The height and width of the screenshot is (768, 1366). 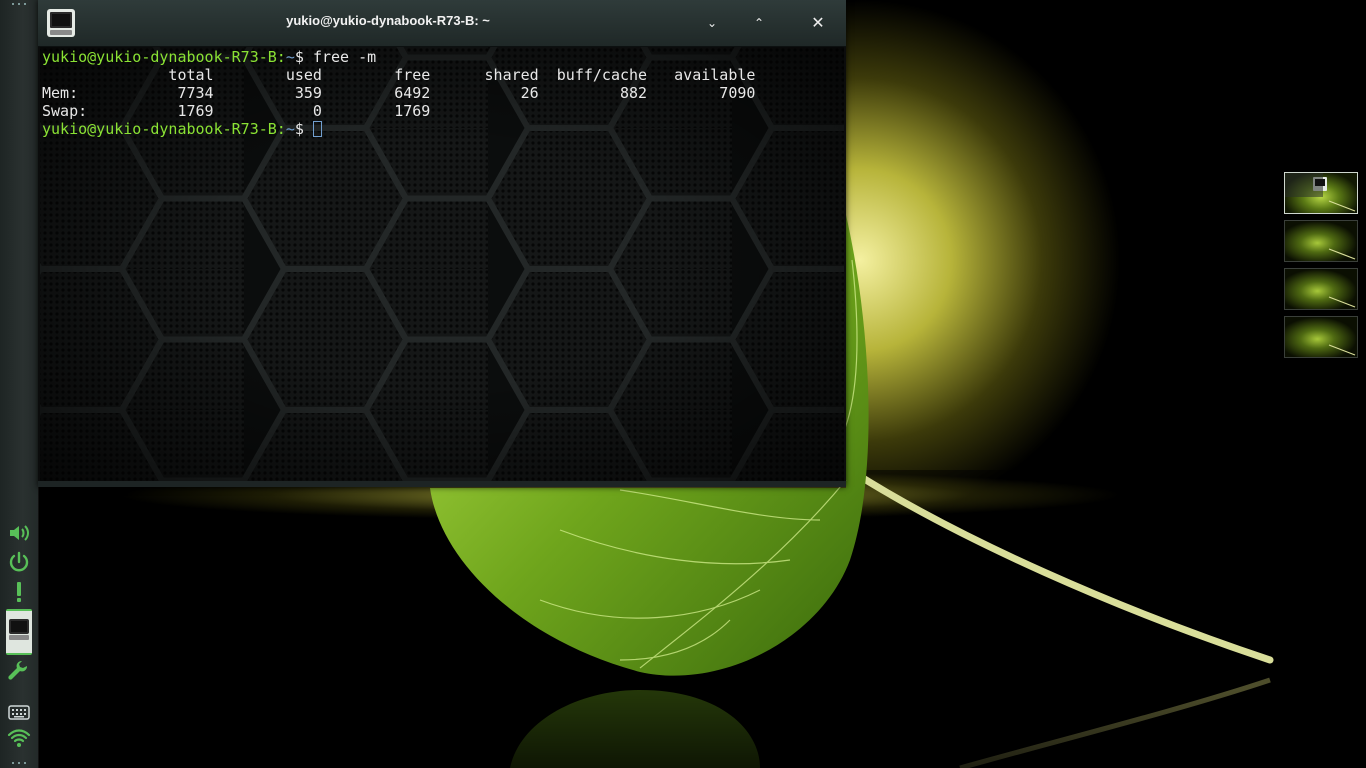 What do you see at coordinates (236, 111) in the screenshot?
I see `output-row-swap: Swap: 1769 0 1769` at bounding box center [236, 111].